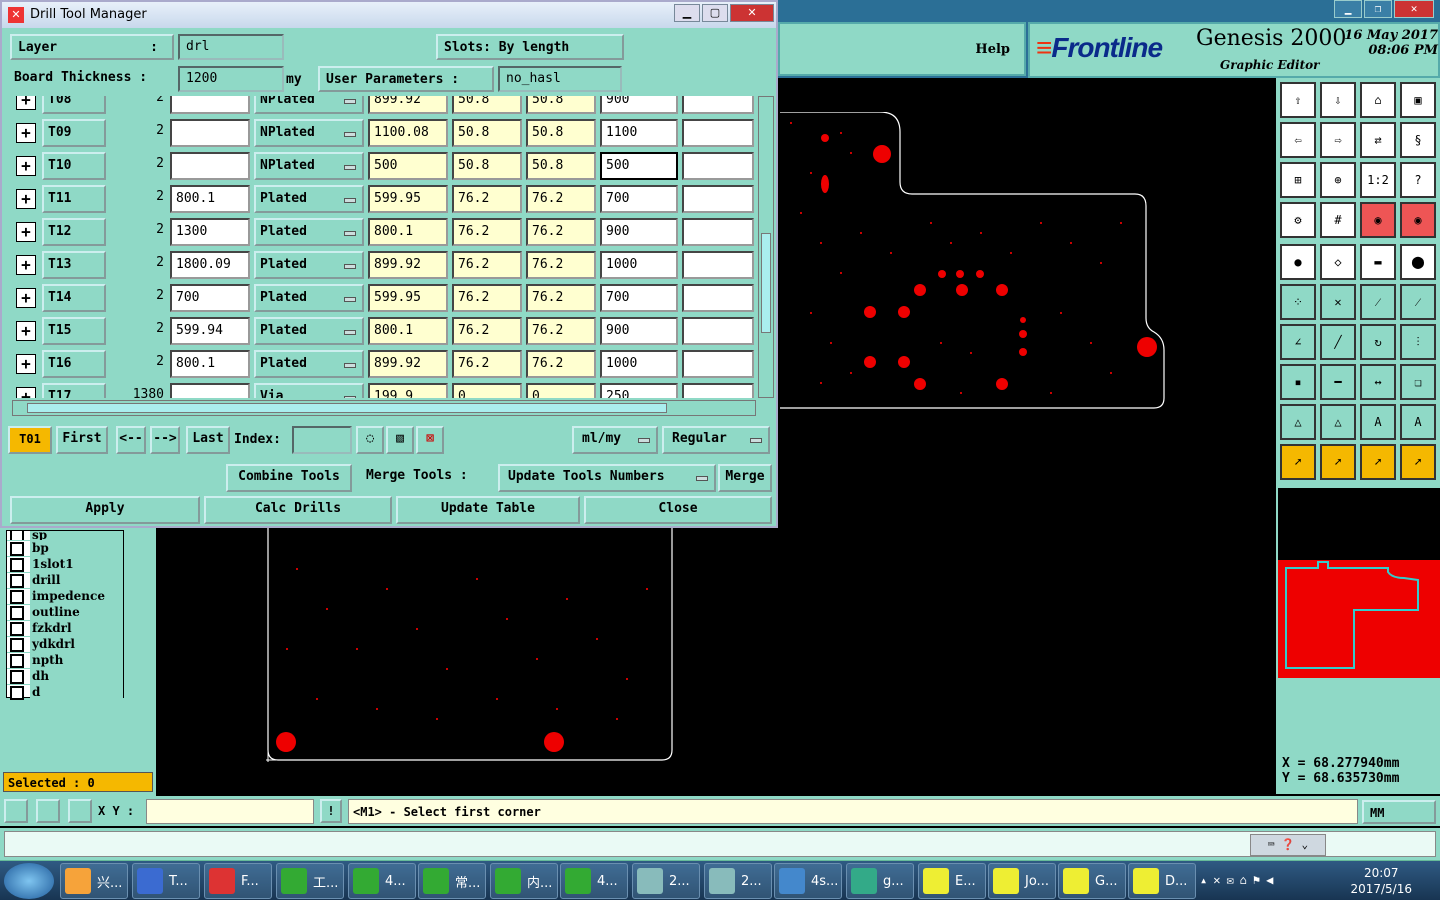 The width and height of the screenshot is (1440, 900). I want to click on cell-c2: 199.9, so click(408, 390).